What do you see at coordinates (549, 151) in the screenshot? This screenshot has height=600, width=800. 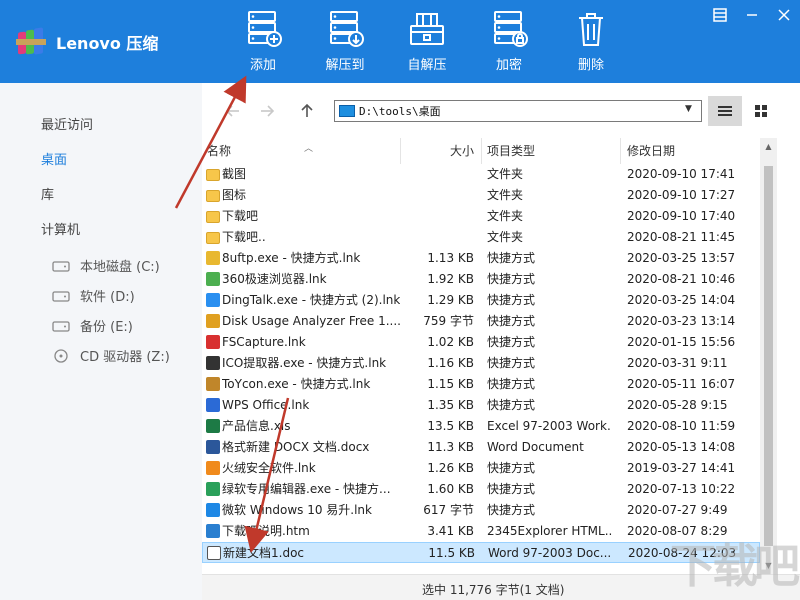 I see `column-header-type: 项目类型` at bounding box center [549, 151].